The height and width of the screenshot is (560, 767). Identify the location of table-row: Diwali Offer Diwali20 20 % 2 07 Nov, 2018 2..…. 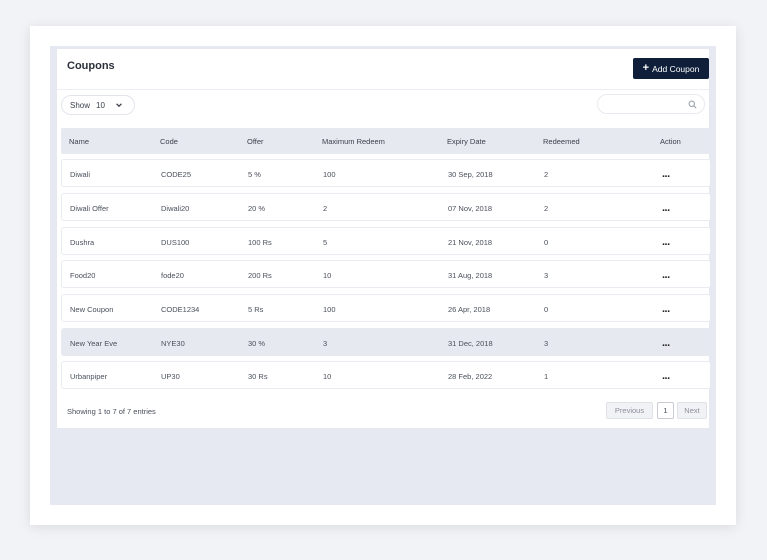
(386, 207).